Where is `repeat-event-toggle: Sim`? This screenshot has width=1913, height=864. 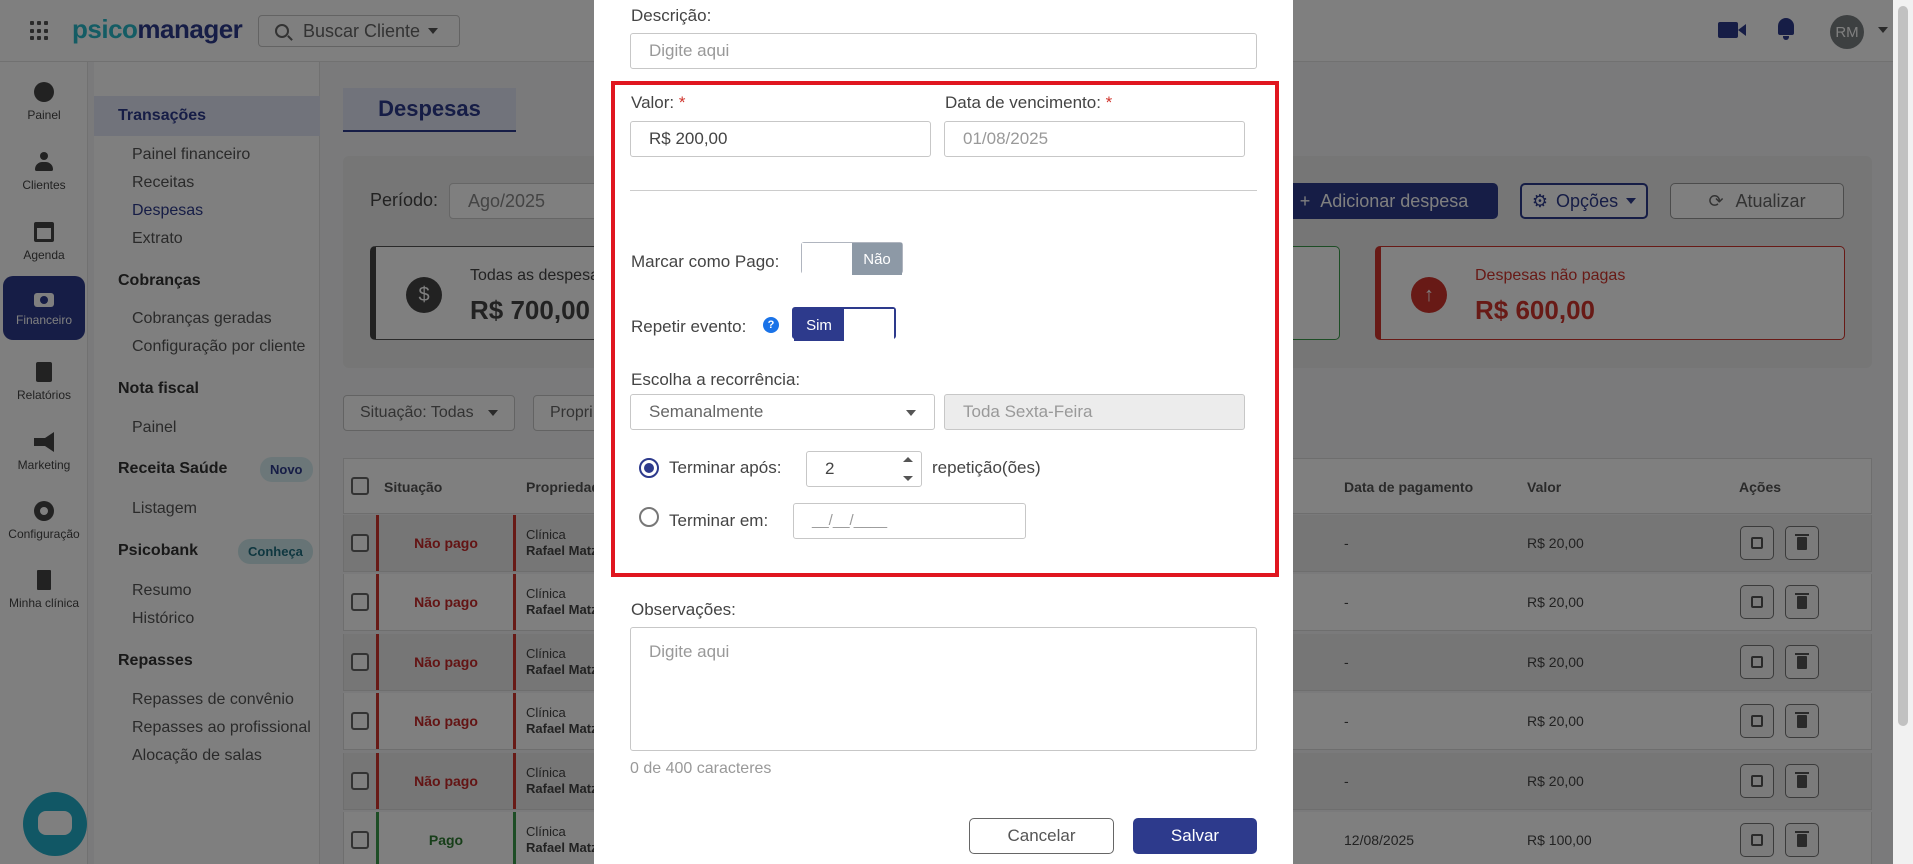
repeat-event-toggle: Sim is located at coordinates (844, 324).